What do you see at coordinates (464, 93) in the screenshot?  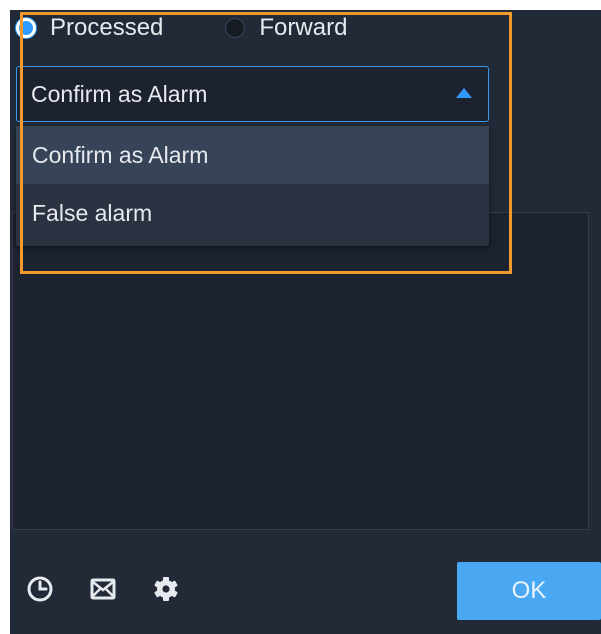 I see `caret-up-icon` at bounding box center [464, 93].